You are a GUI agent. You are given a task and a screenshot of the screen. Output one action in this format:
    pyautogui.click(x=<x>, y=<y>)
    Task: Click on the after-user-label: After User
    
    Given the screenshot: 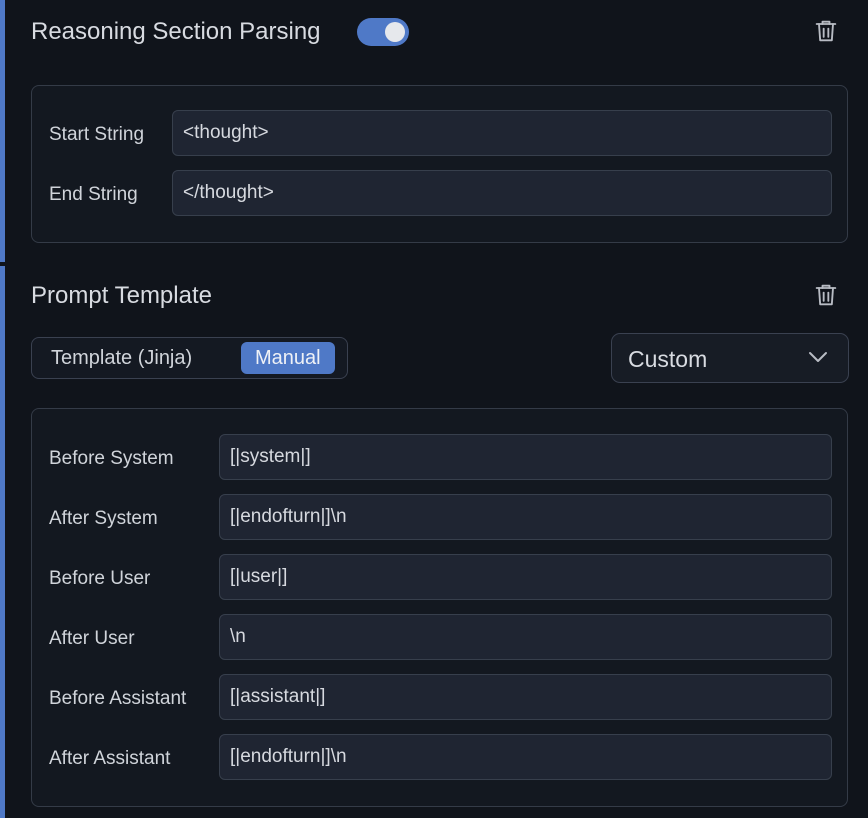 What is the action you would take?
    pyautogui.click(x=92, y=638)
    